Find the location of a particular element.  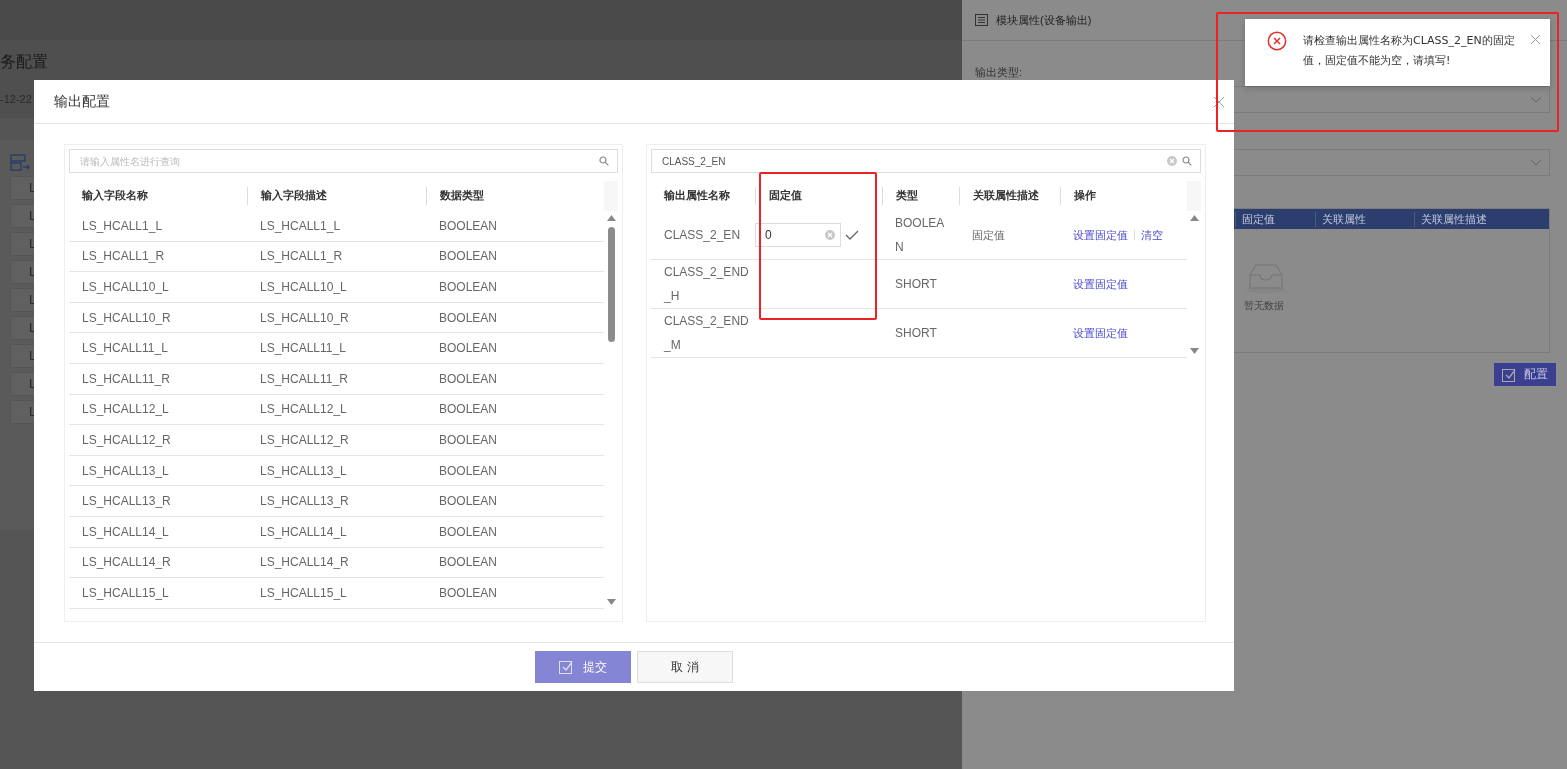

error-icon is located at coordinates (1277, 41).